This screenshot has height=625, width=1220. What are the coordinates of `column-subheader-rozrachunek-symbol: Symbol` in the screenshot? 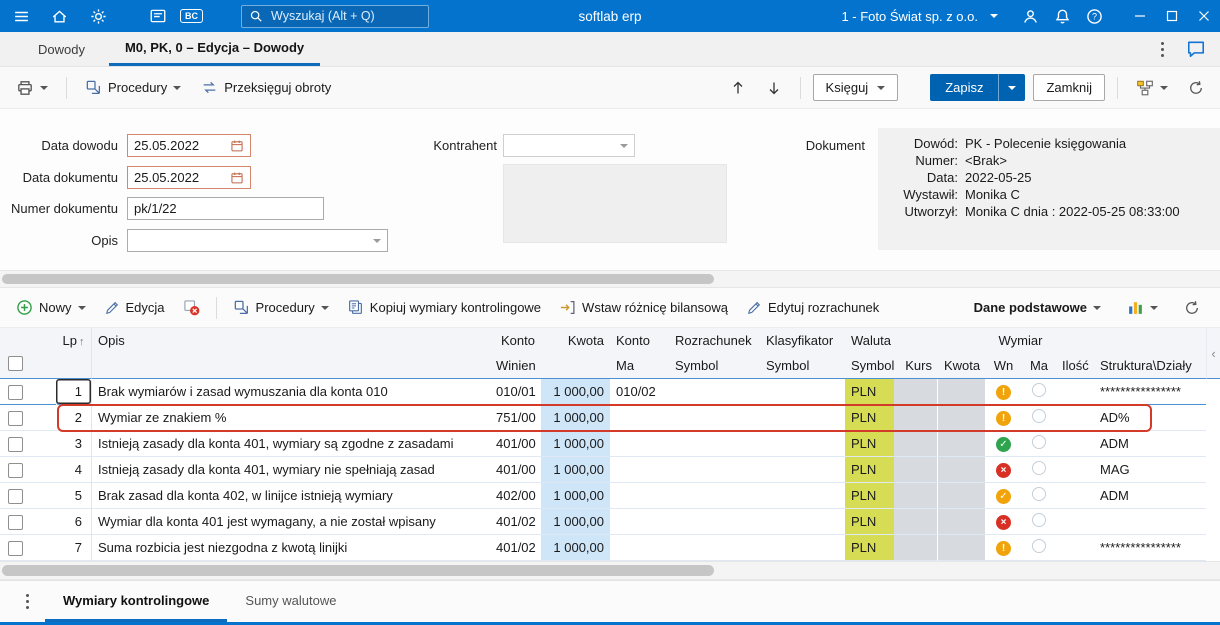 It's located at (714, 365).